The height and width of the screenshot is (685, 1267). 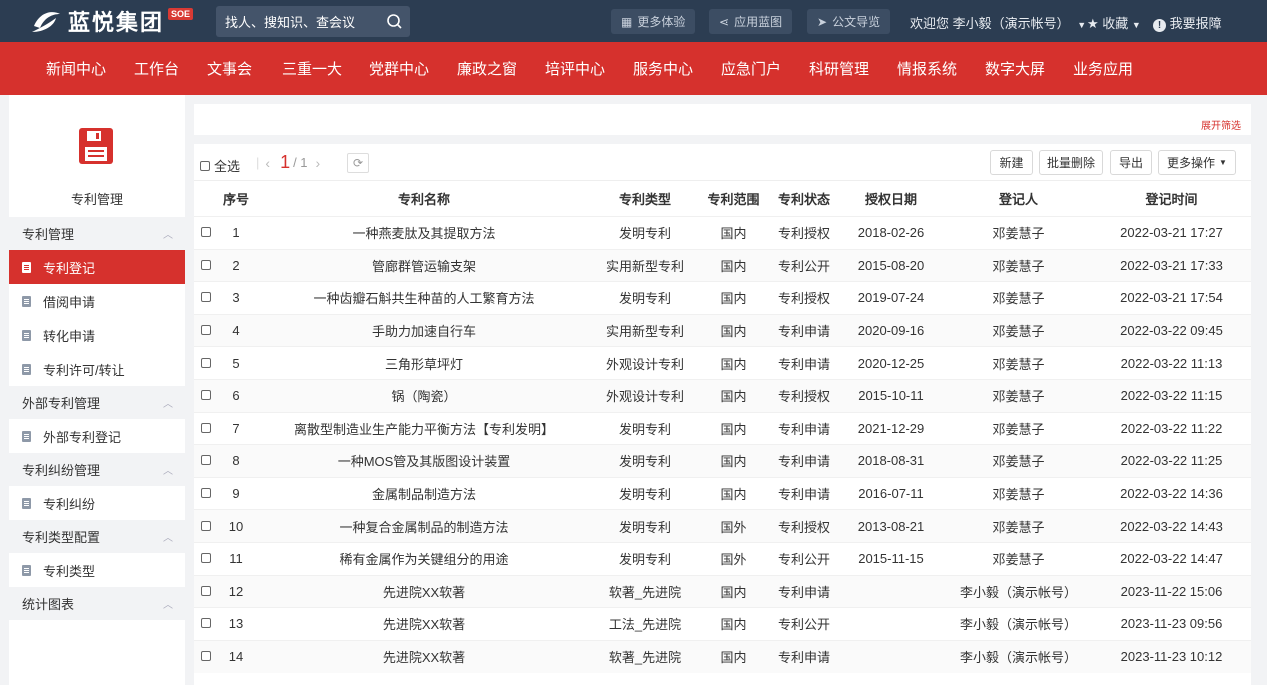 What do you see at coordinates (1071, 162) in the screenshot?
I see `batch-delete-button: 批量删除` at bounding box center [1071, 162].